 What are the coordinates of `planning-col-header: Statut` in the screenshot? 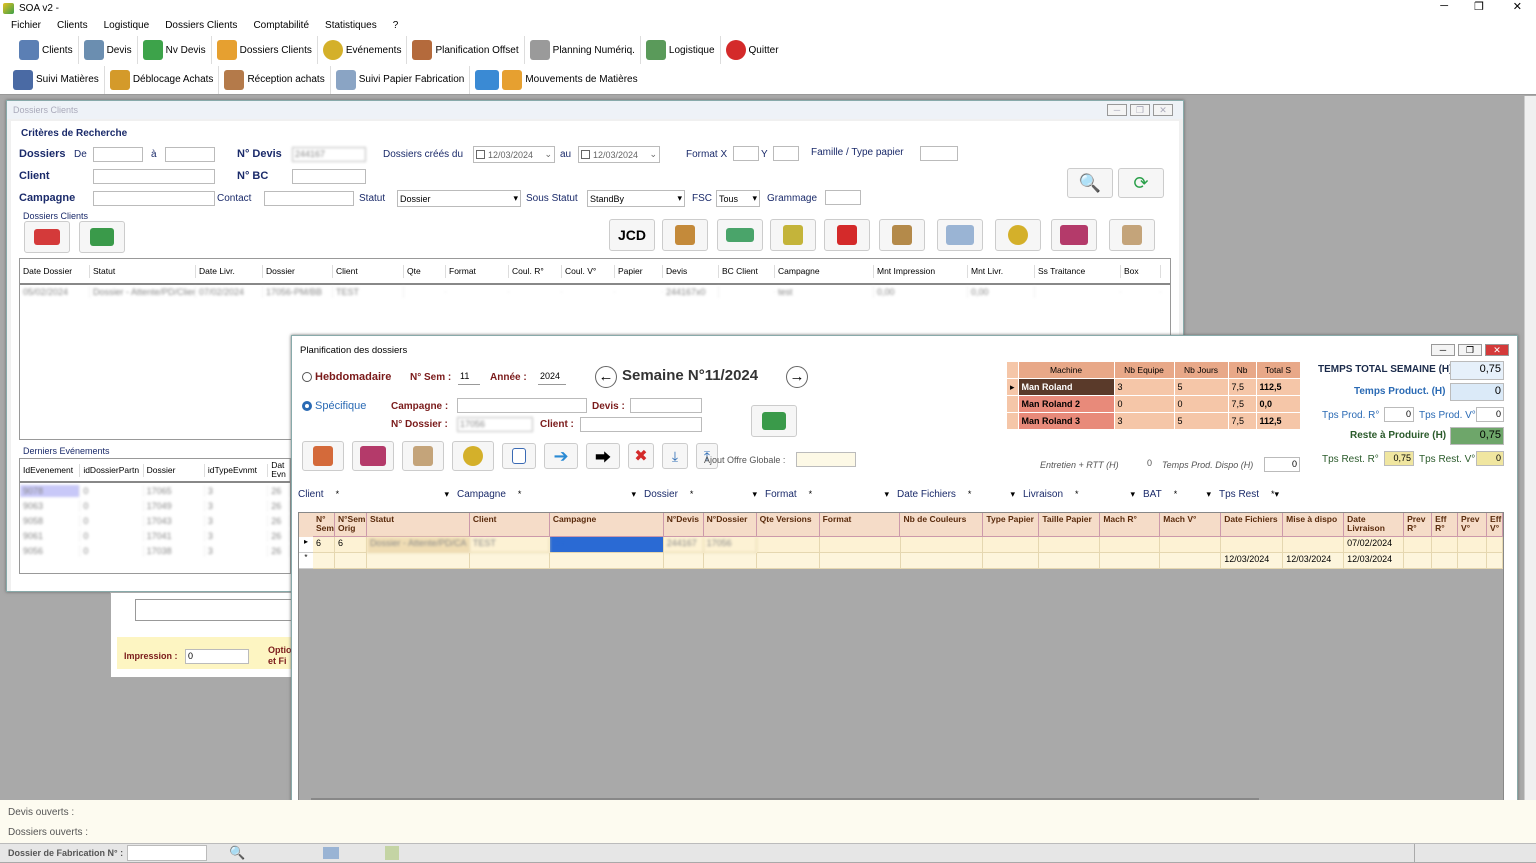 It's located at (418, 525).